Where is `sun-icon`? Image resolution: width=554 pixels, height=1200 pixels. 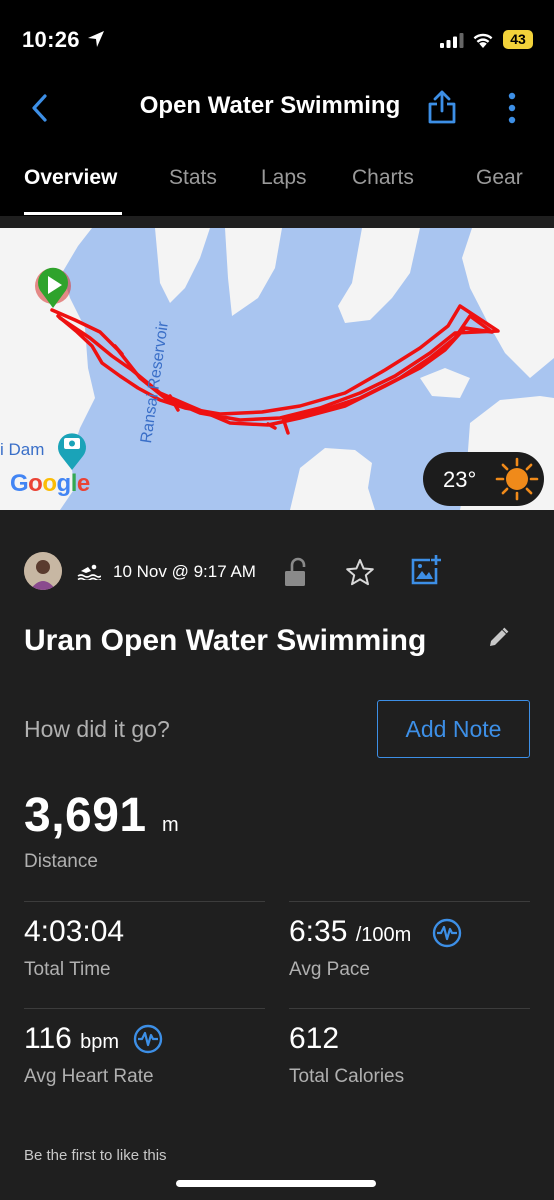
sun-icon is located at coordinates (517, 479).